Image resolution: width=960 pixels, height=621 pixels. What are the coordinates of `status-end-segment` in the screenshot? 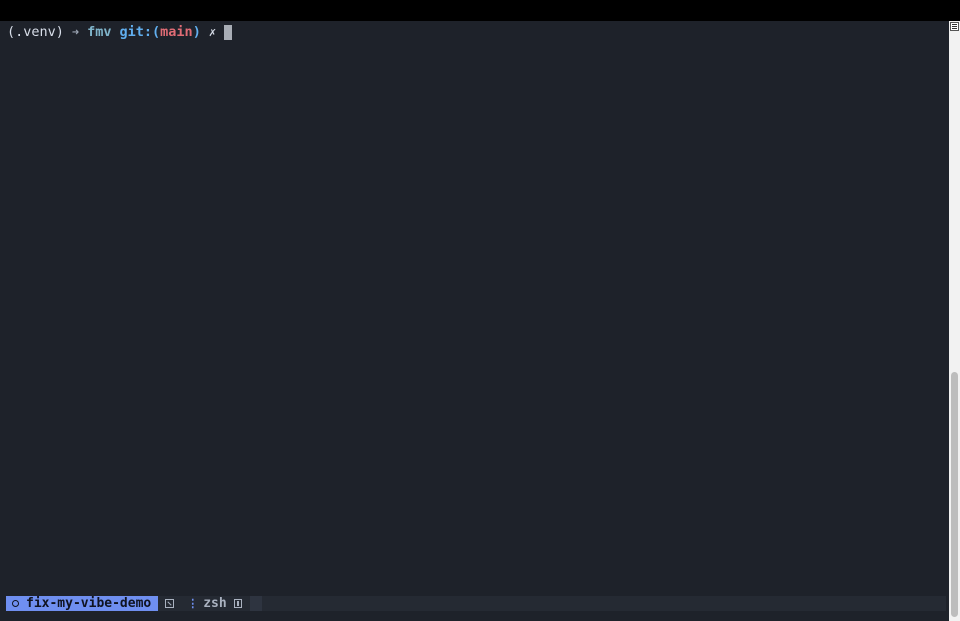 It's located at (255, 603).